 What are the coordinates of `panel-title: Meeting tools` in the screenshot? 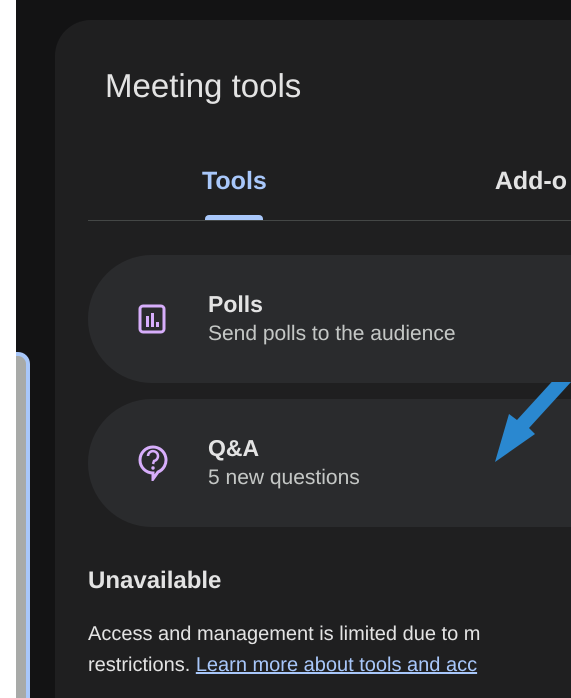 It's located at (203, 86).